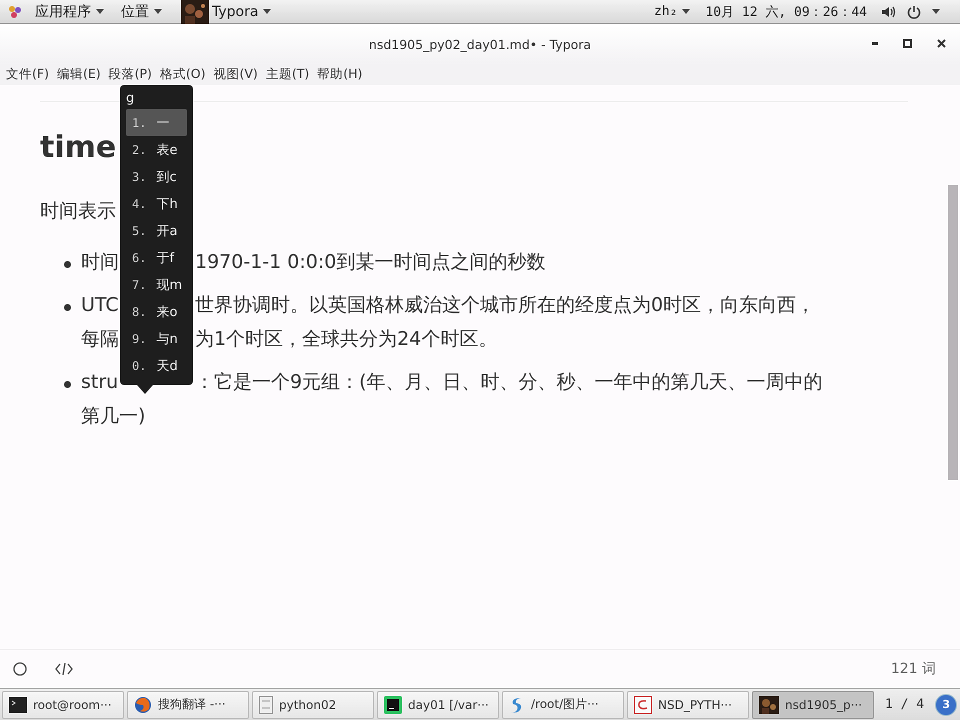 Image resolution: width=960 pixels, height=720 pixels. I want to click on menu-item: 主题(T), so click(288, 74).